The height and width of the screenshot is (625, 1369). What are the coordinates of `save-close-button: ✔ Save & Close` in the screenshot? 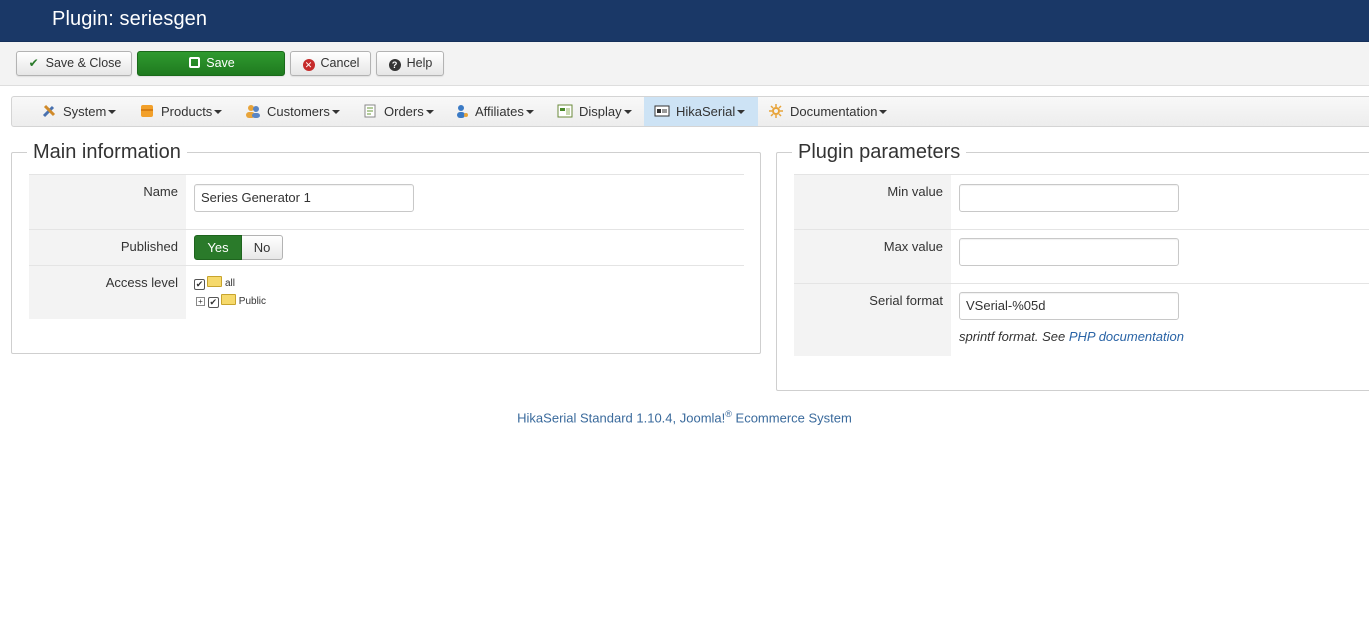 It's located at (74, 63).